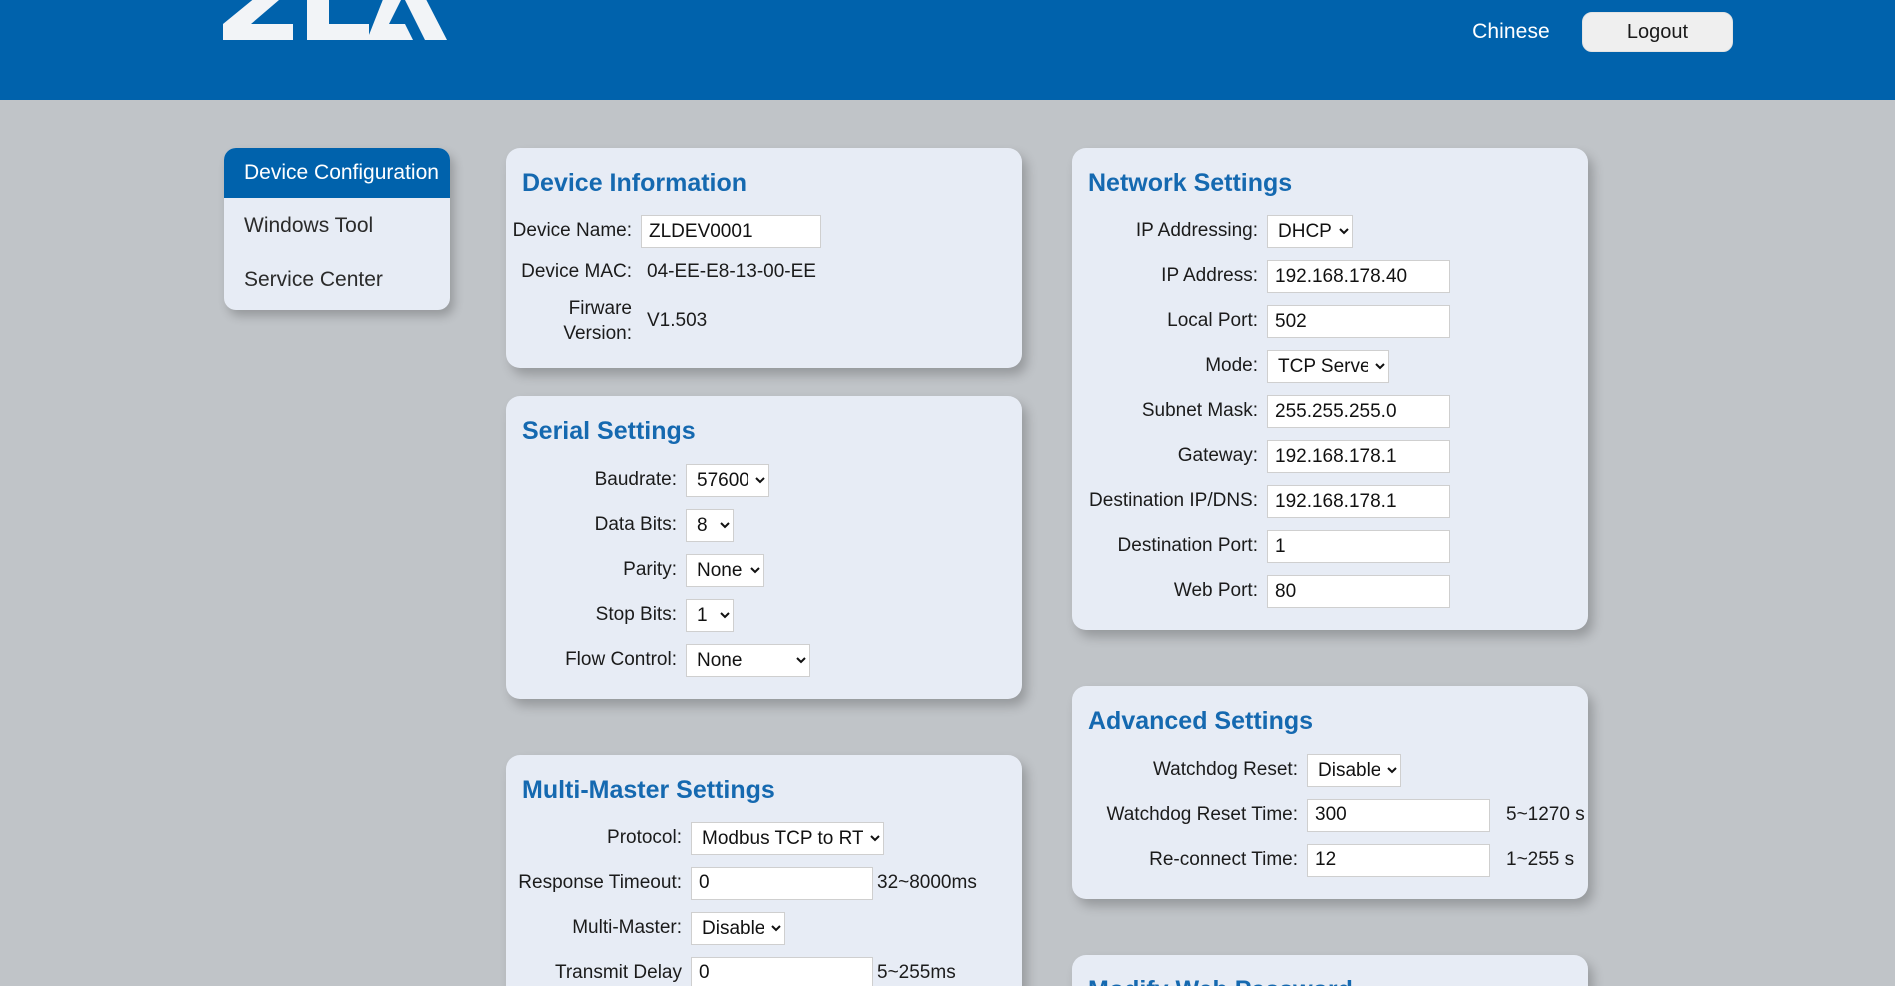  I want to click on local-port-input, so click(1358, 322).